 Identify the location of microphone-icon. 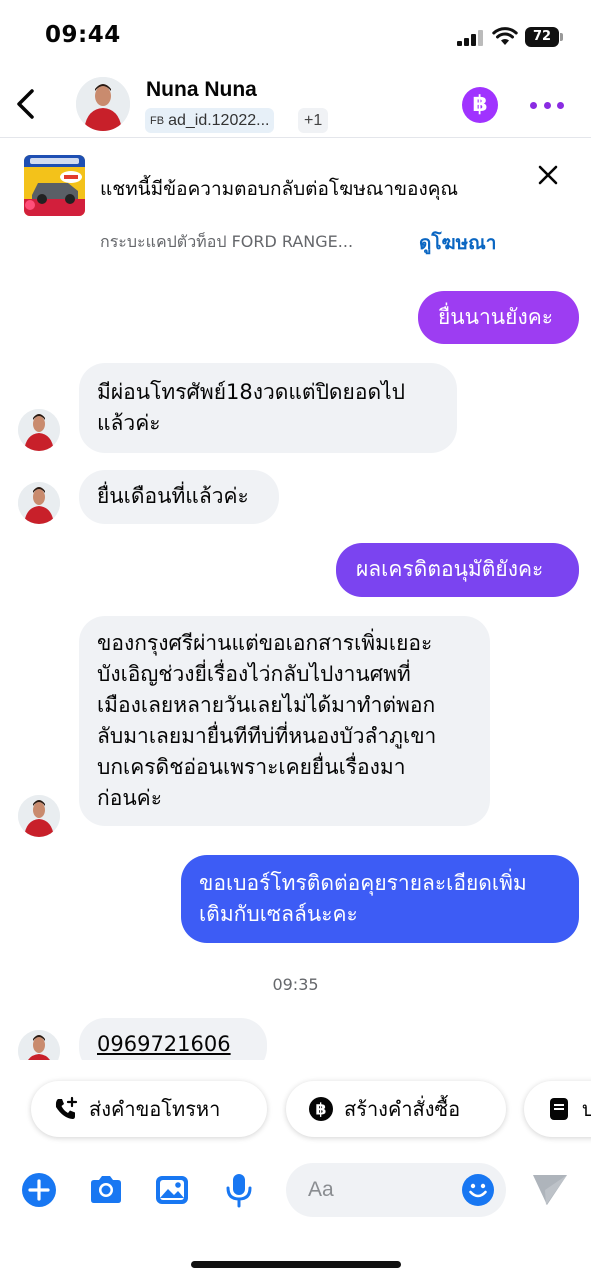
(239, 1190).